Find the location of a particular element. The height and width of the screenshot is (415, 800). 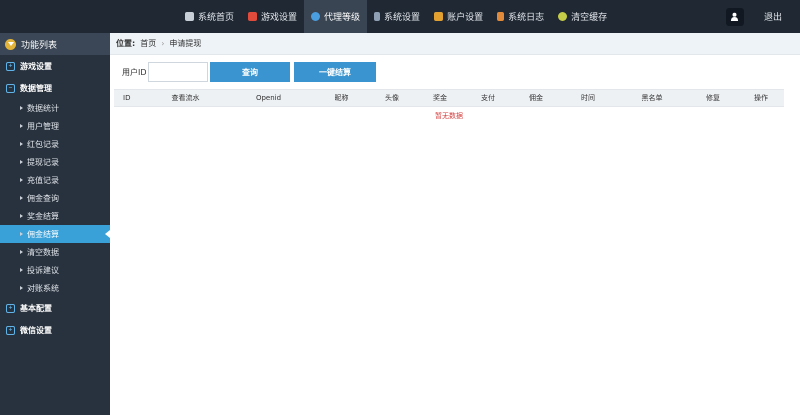

sidebar-item-label: 清空数据 is located at coordinates (43, 252).